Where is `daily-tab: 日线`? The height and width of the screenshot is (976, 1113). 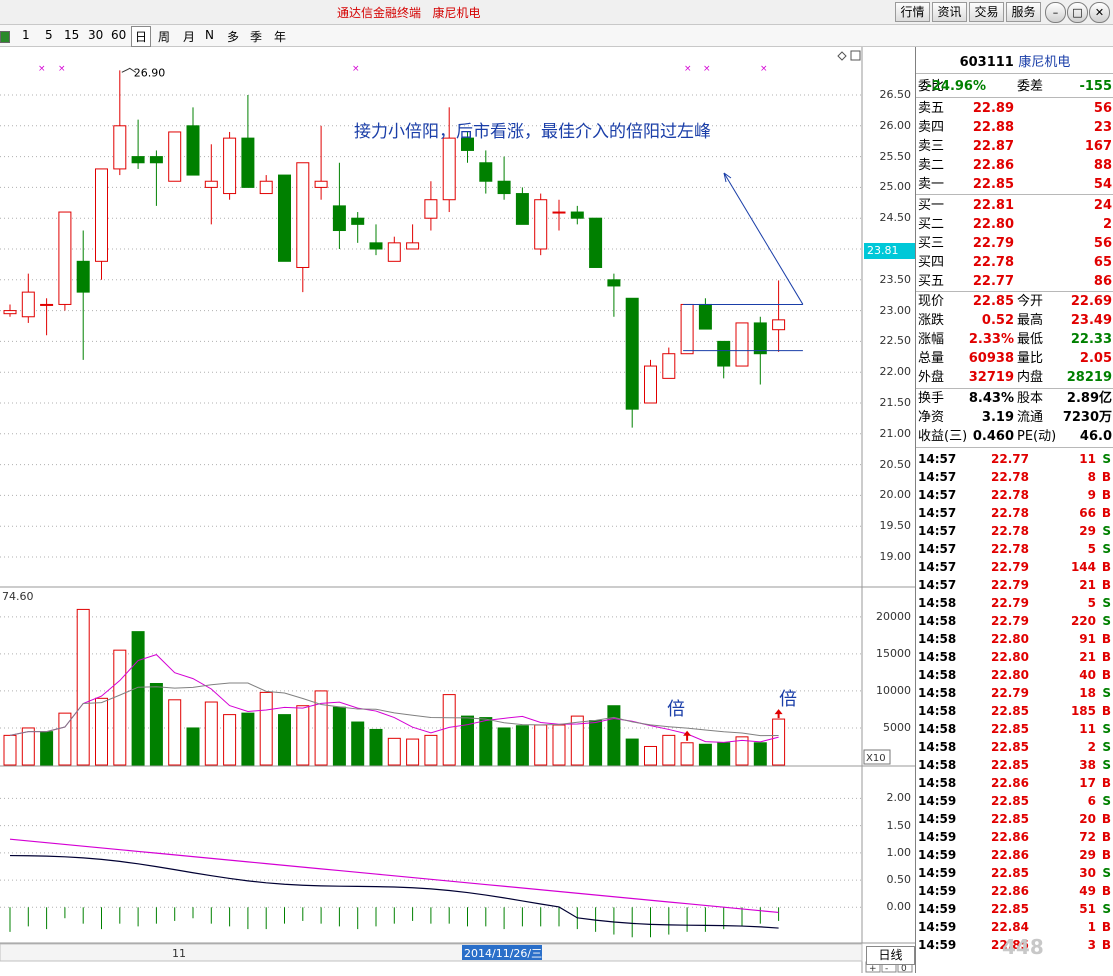
daily-tab: 日线 is located at coordinates (890, 955).